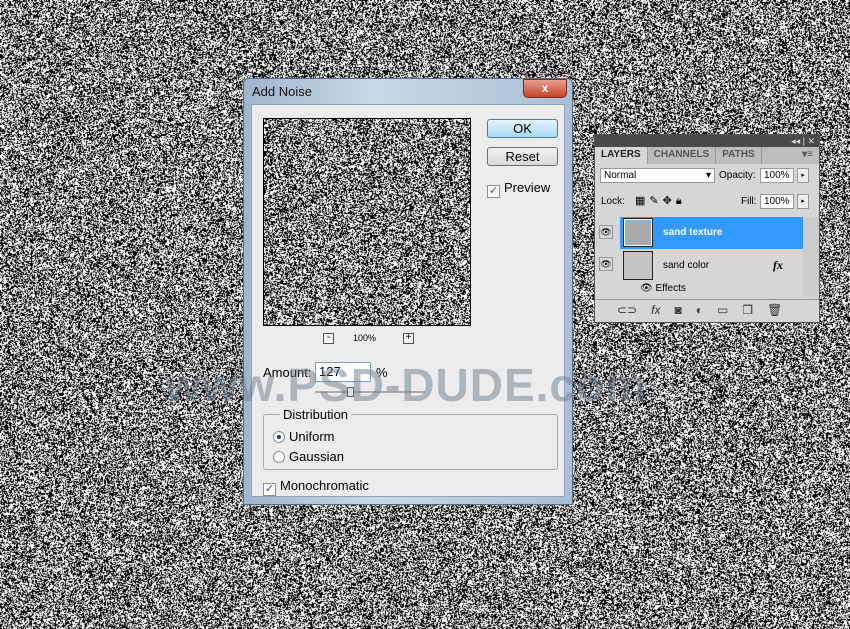 The width and height of the screenshot is (850, 629). I want to click on distribution-group: Distribution Uniform Gaussian, so click(410, 442).